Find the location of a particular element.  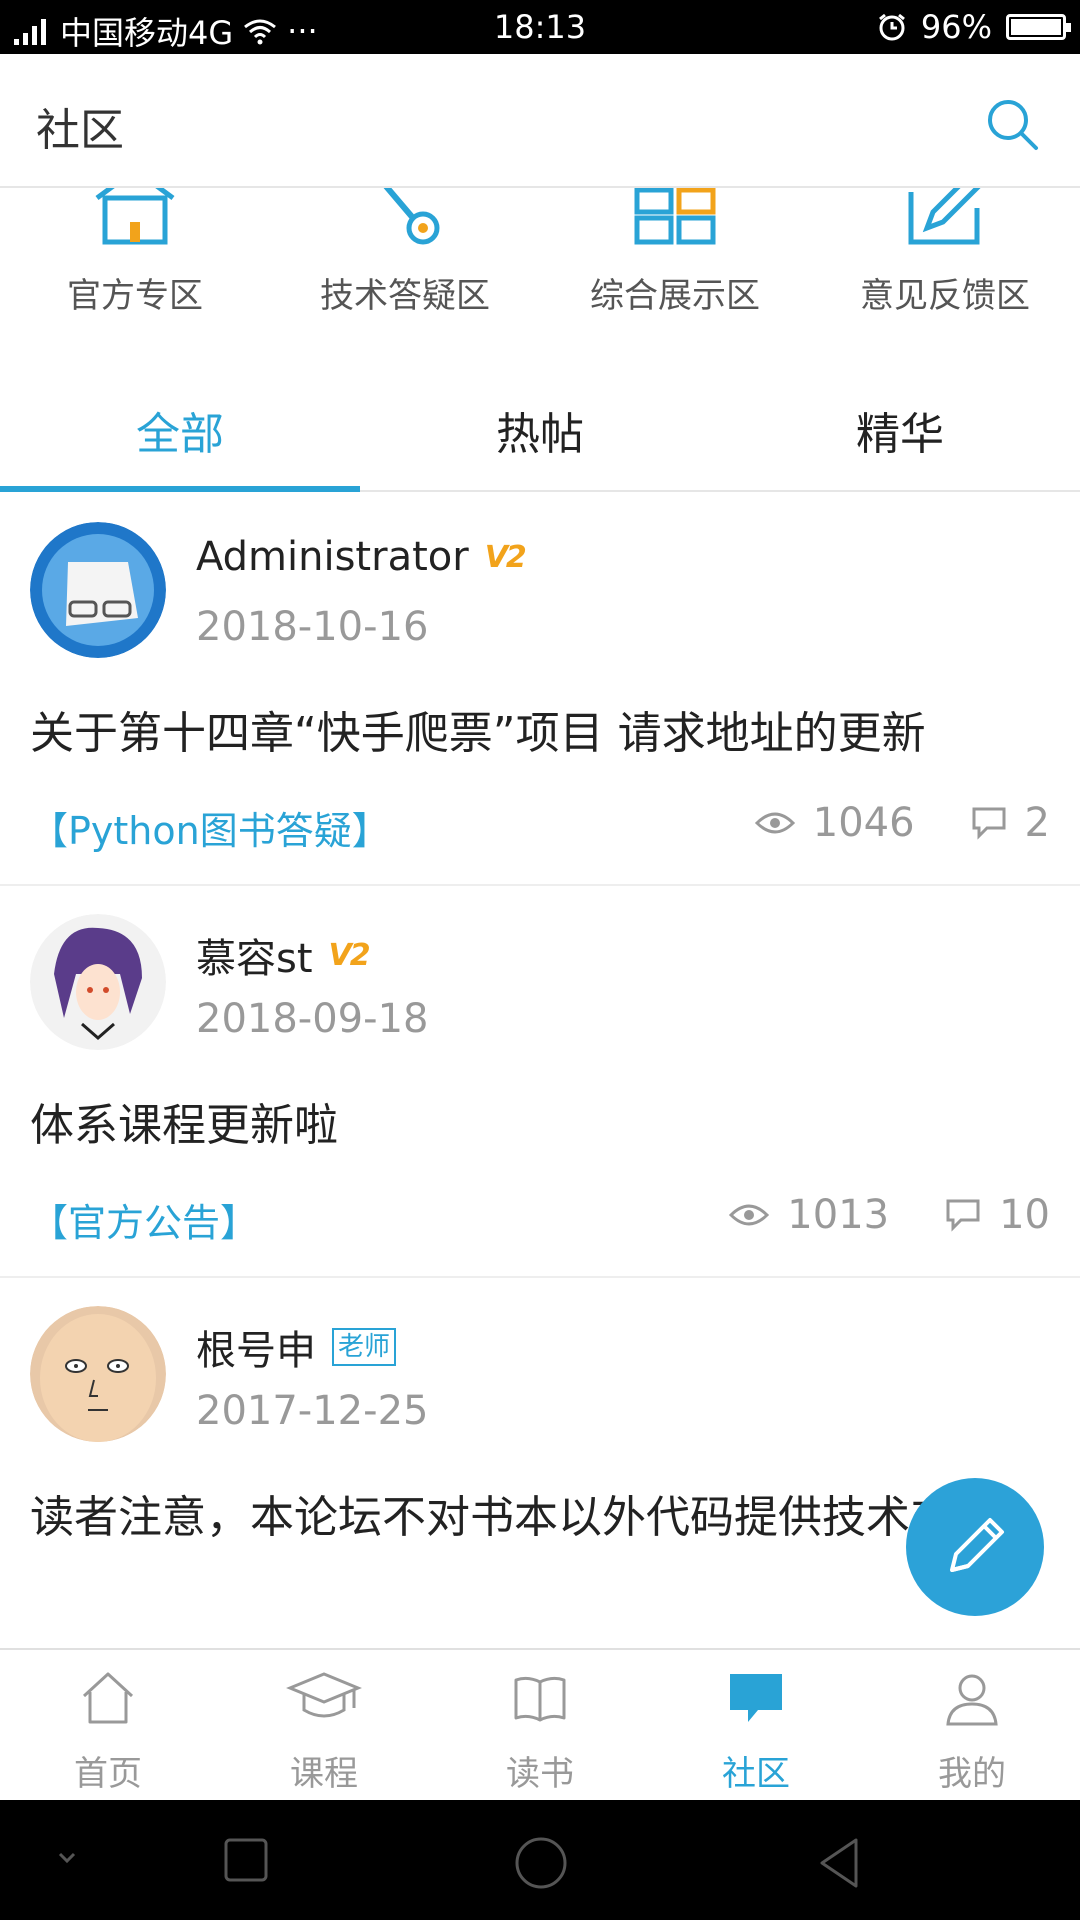

tab-all: 全部 is located at coordinates (180, 431).